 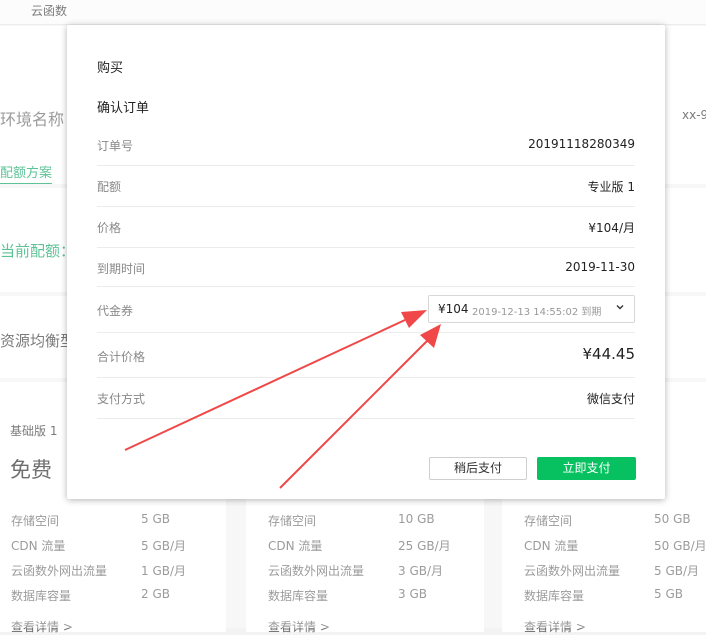 What do you see at coordinates (478, 468) in the screenshot?
I see `pay-later-button: 稍后支付` at bounding box center [478, 468].